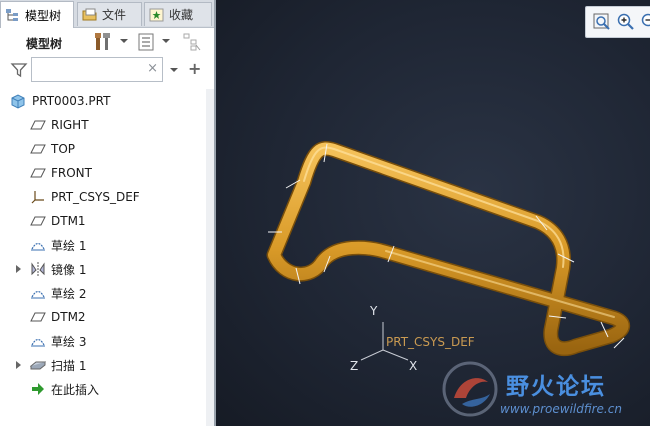 The image size is (650, 426). Describe the element at coordinates (104, 42) in the screenshot. I see `tree-tools-icon` at that location.